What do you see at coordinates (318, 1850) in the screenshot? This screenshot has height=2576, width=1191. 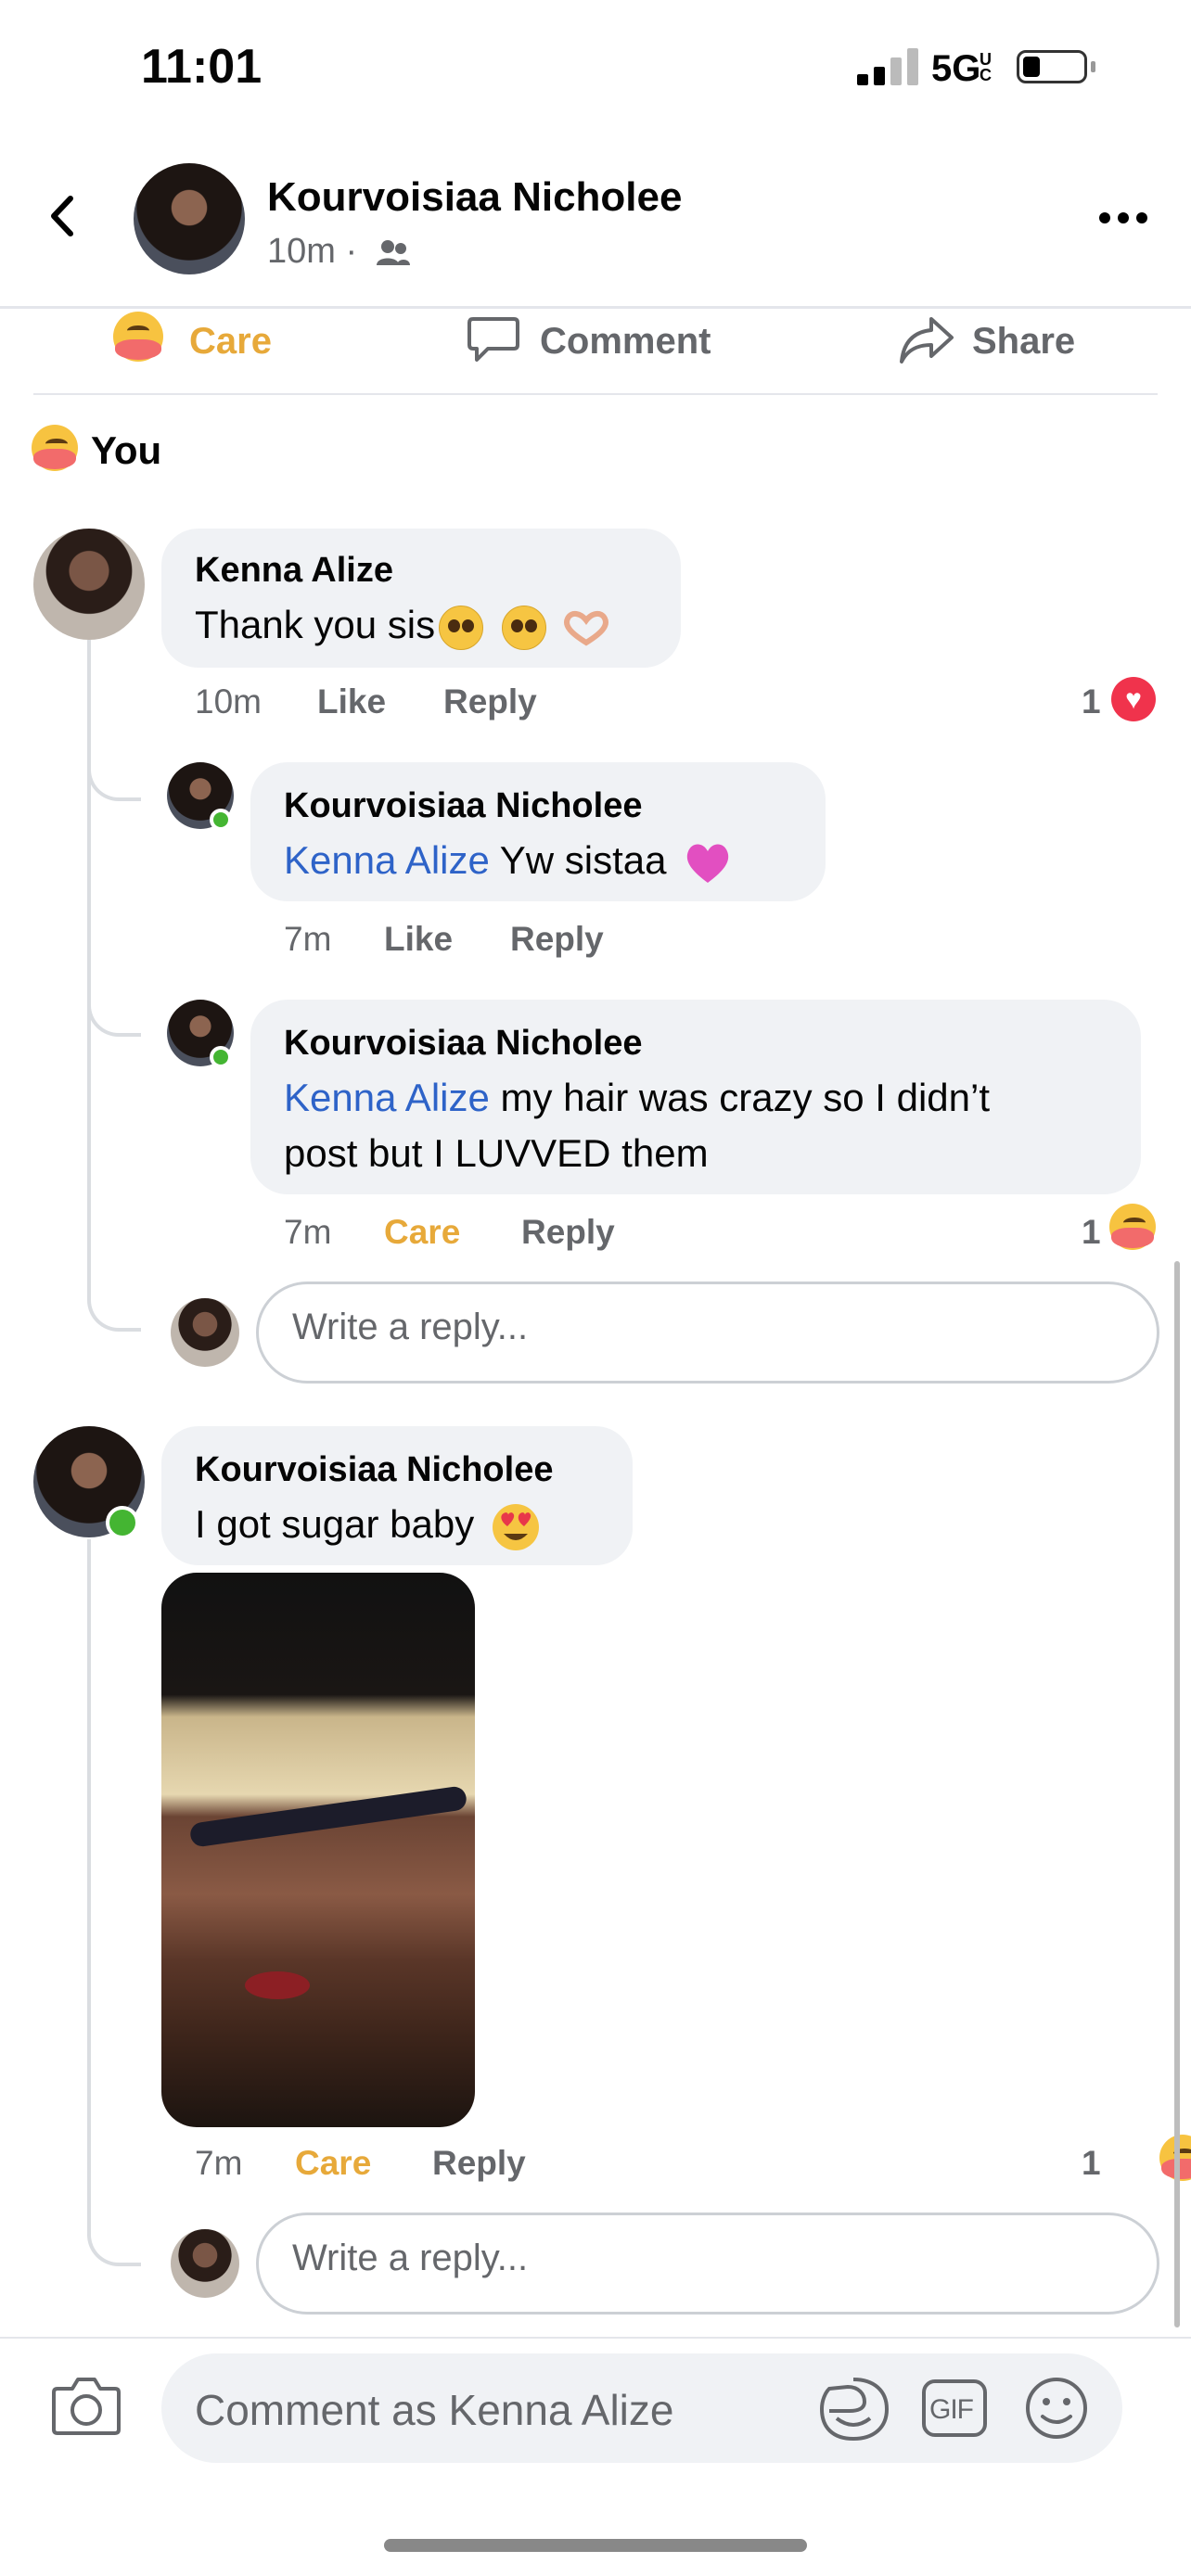 I see `comment-photo` at bounding box center [318, 1850].